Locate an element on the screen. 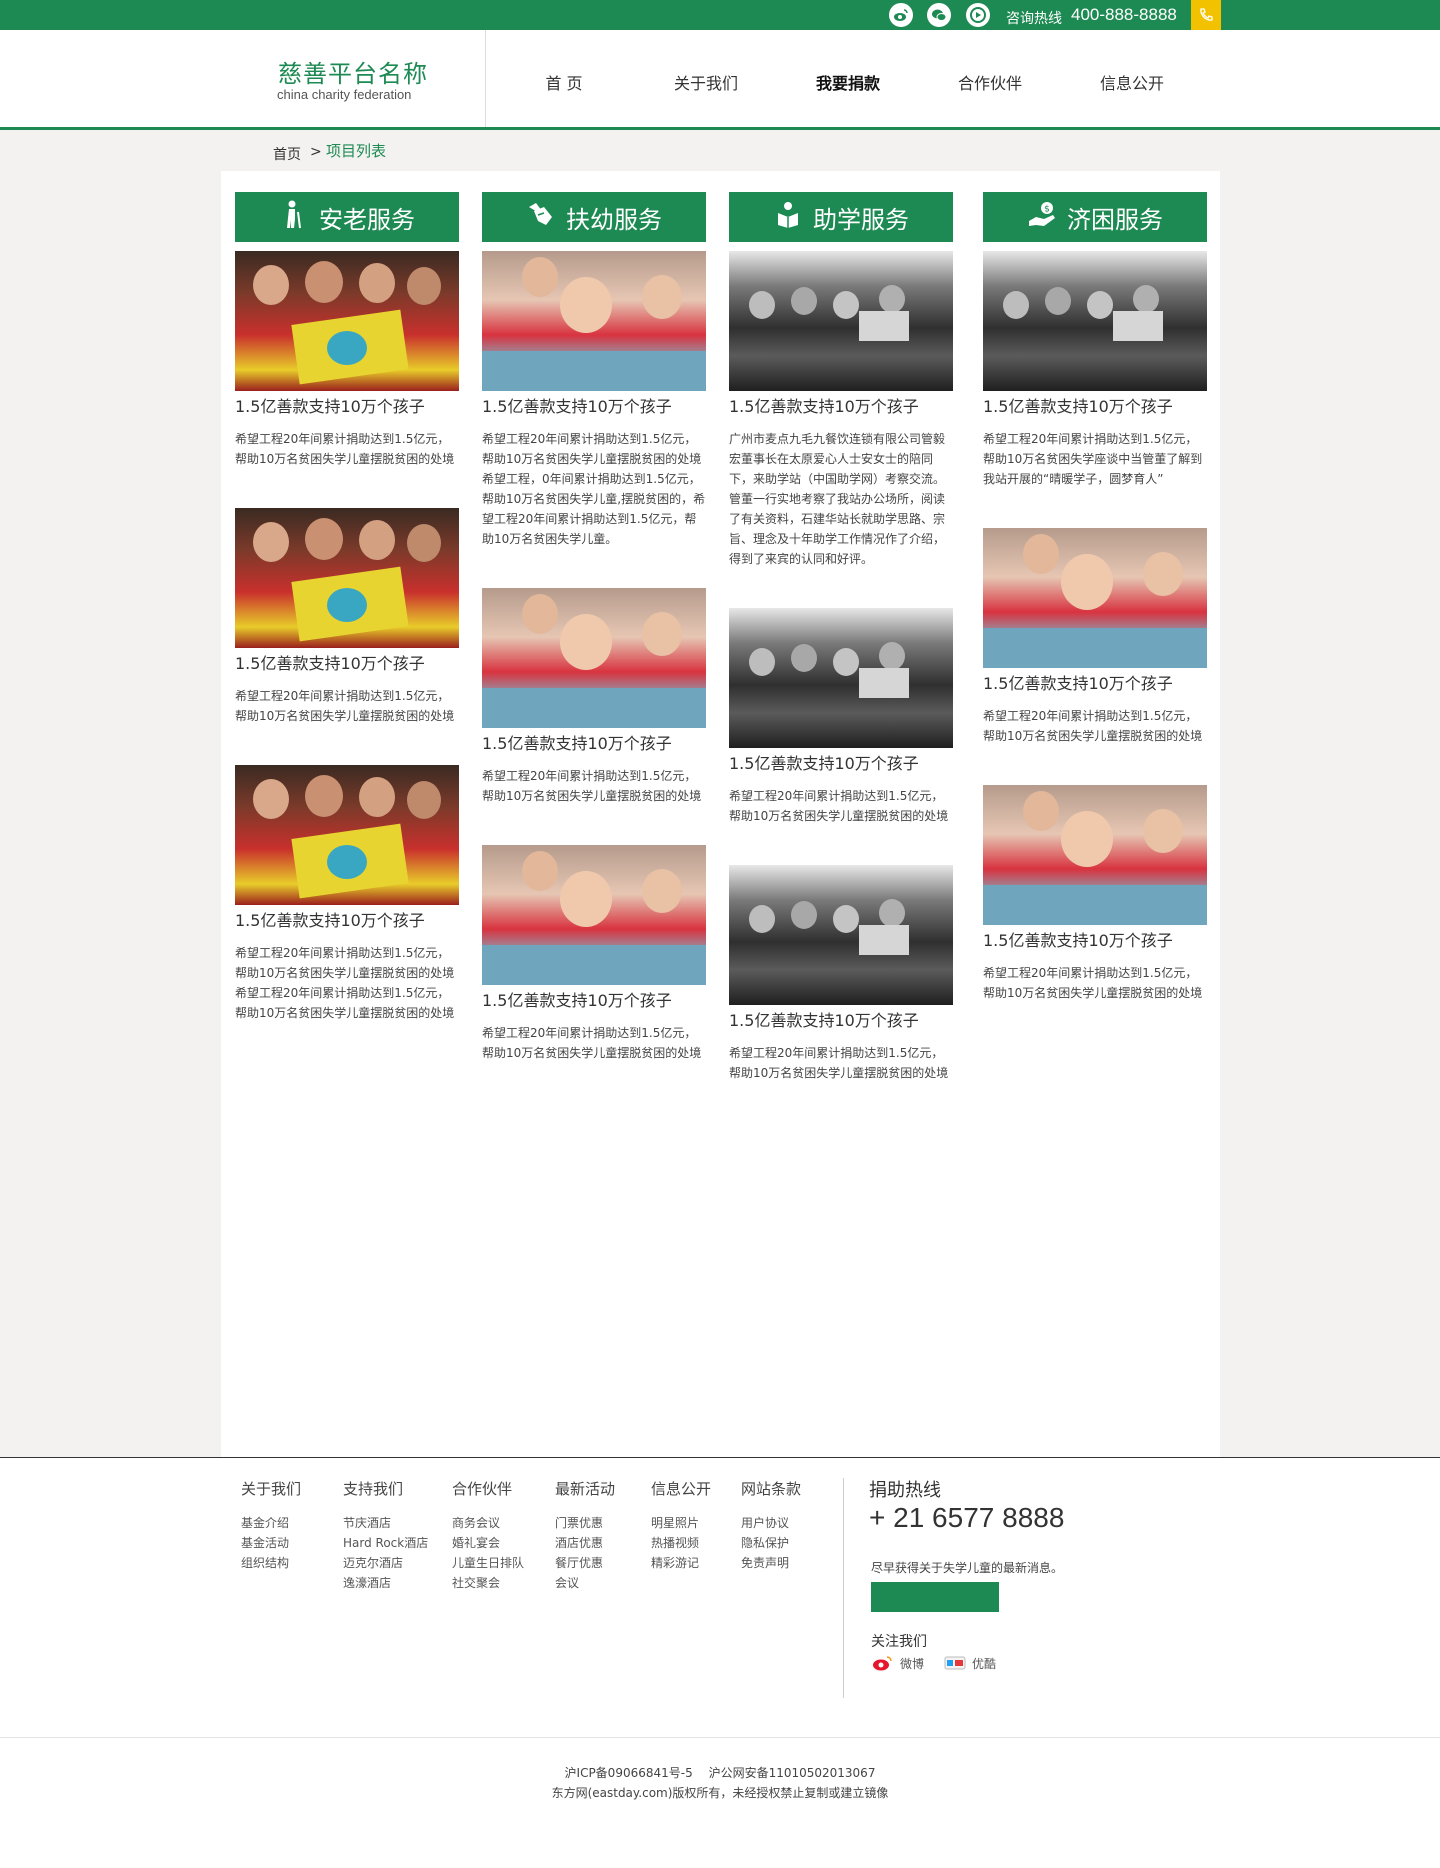  category-label: 助学服务 is located at coordinates (861, 219).